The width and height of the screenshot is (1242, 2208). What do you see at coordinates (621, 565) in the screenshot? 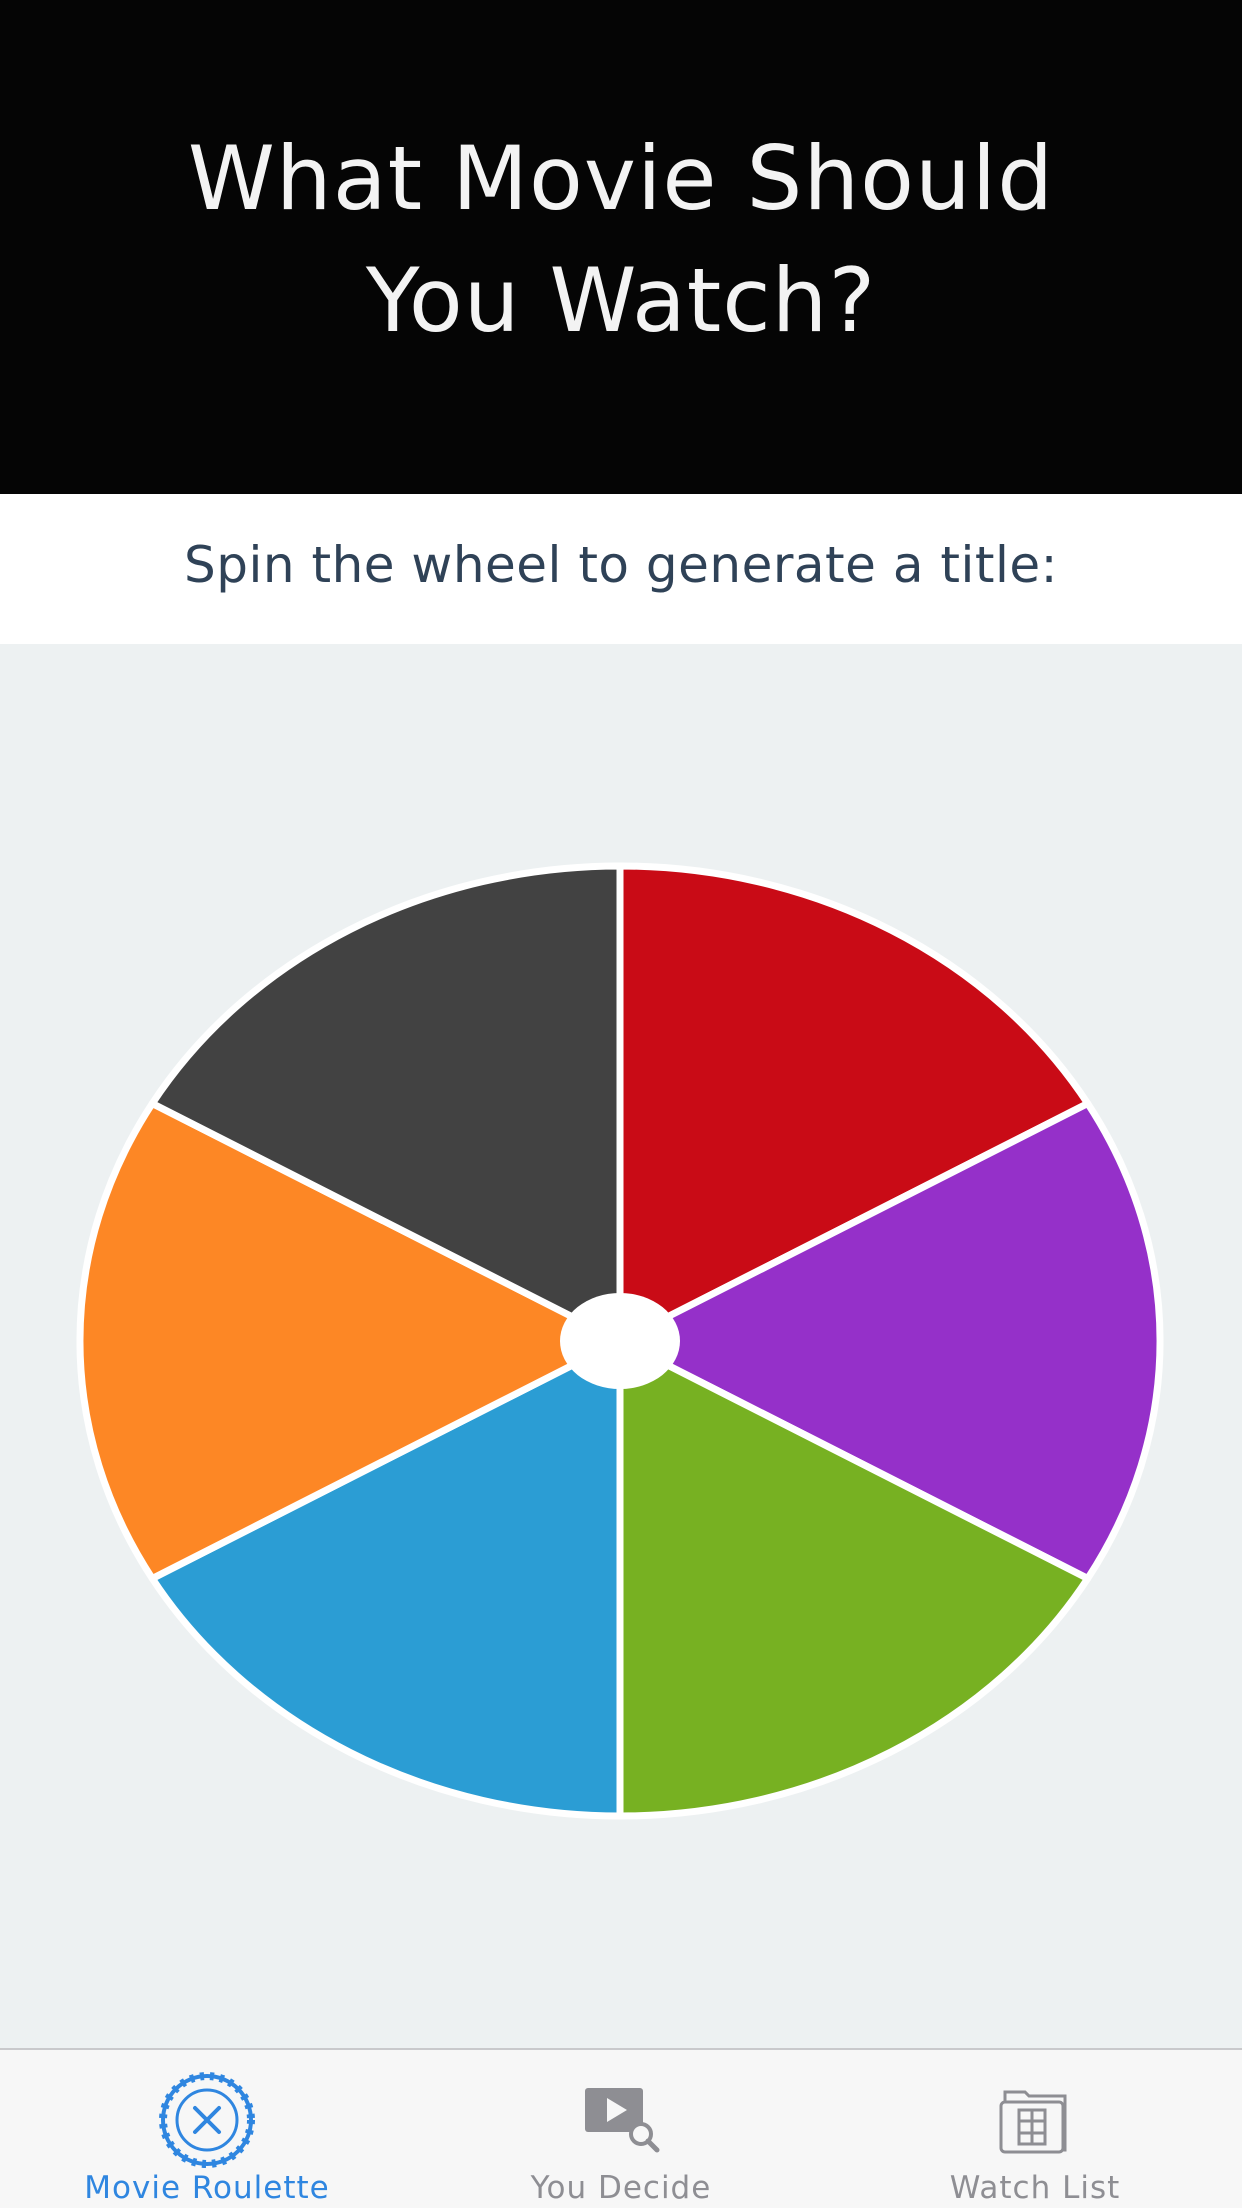
I see `instruction-text: Spin the wheel to generate a title:` at bounding box center [621, 565].